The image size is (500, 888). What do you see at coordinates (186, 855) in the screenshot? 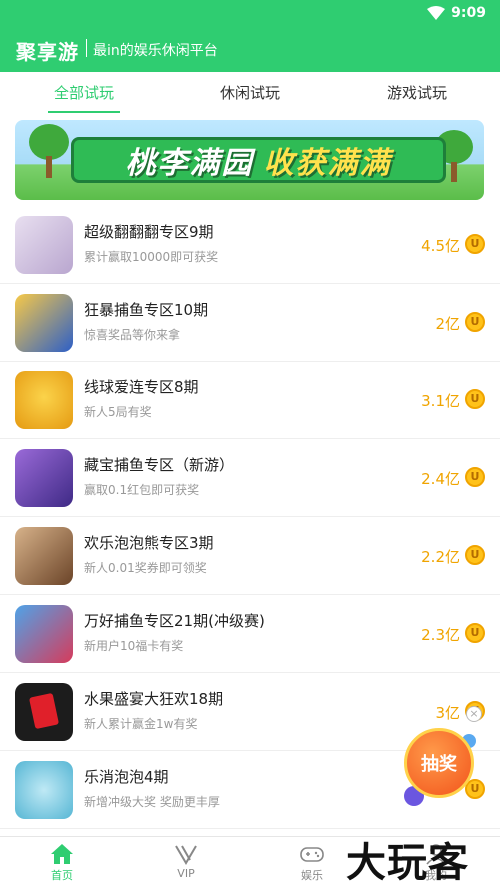
I see `vip-icon` at bounding box center [186, 855].